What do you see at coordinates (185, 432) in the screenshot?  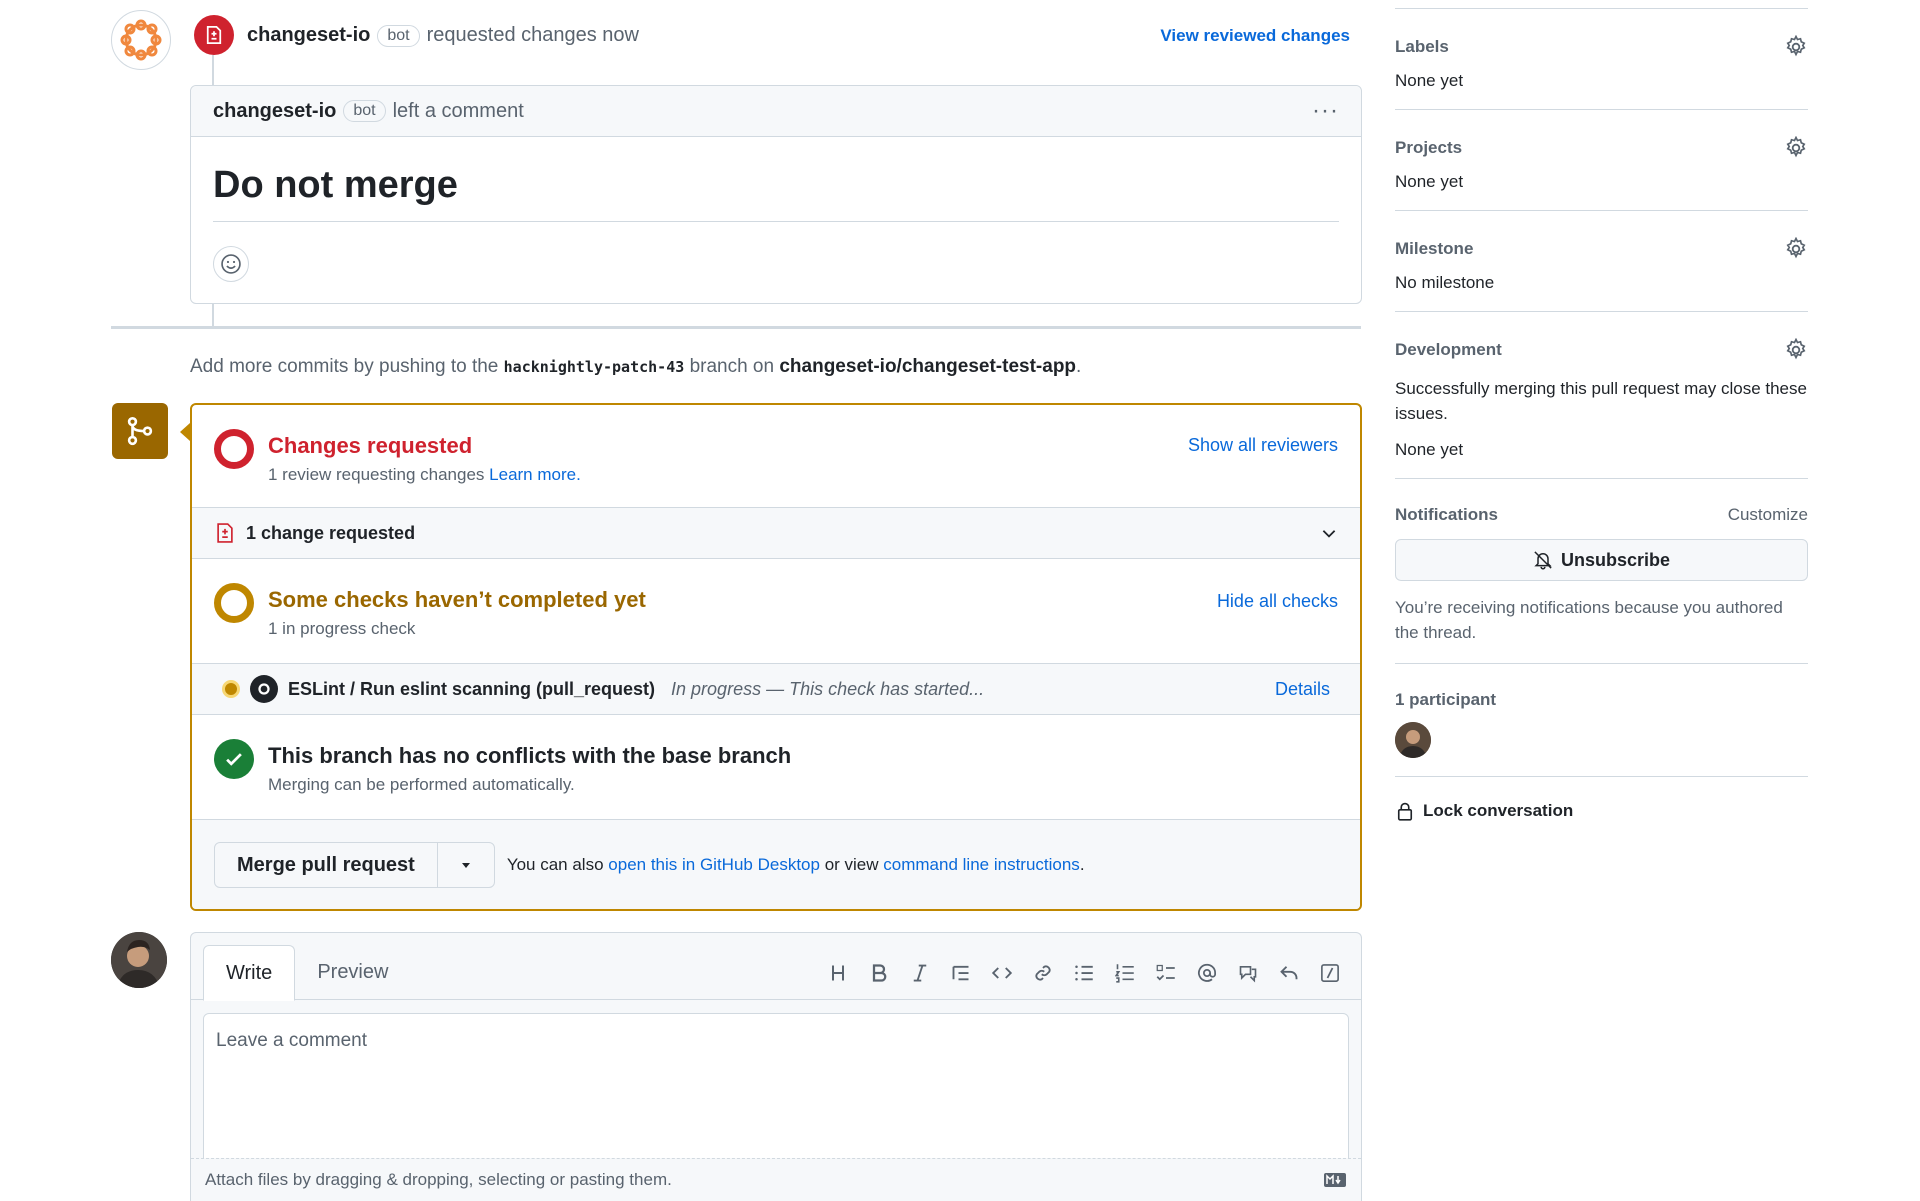 I see `merge-box-pointer` at bounding box center [185, 432].